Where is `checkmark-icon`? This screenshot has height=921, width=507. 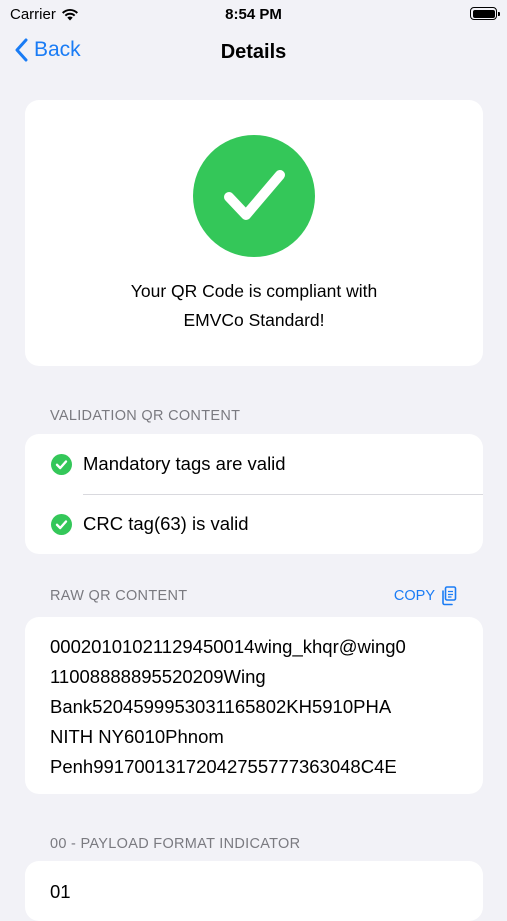
checkmark-icon is located at coordinates (254, 195).